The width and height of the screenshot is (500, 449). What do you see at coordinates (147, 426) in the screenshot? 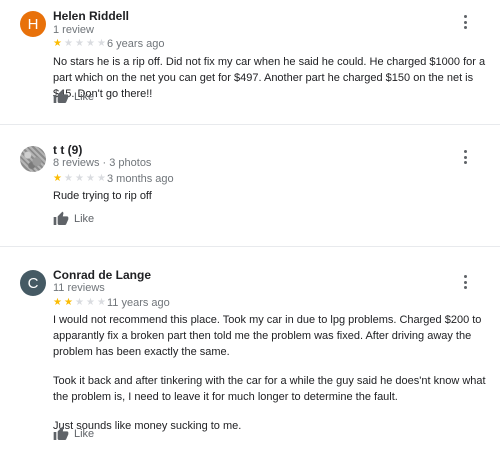
I see `review-paragraph: Just sounds like money sucking to me.` at bounding box center [147, 426].